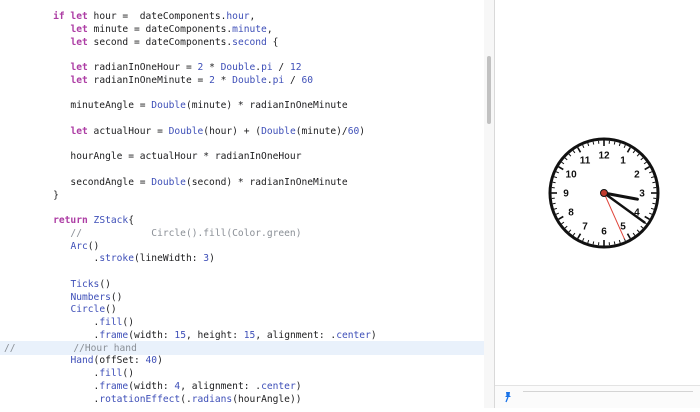 The height and width of the screenshot is (412, 700). I want to click on code-token: (width:, so click(151, 335).